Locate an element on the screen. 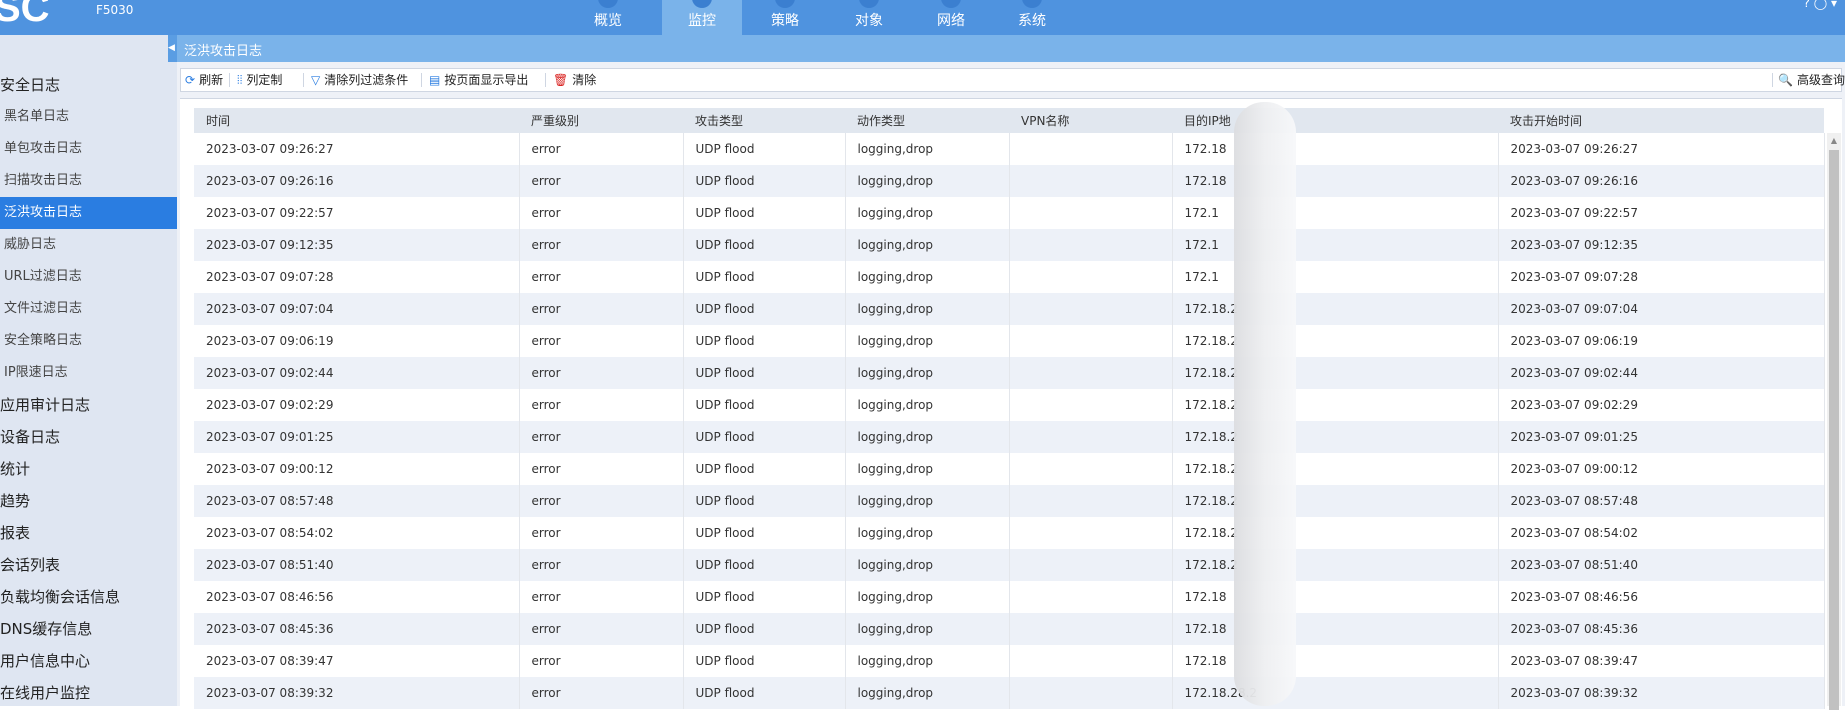 This screenshot has width=1845, height=710. vertical-scrollbar: ▲ is located at coordinates (1834, 421).